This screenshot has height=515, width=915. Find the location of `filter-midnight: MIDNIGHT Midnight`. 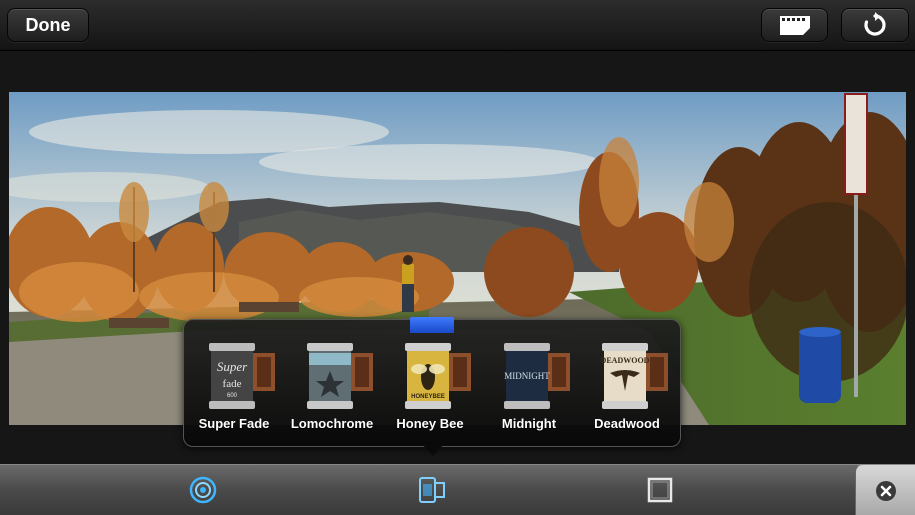

filter-midnight: MIDNIGHT Midnight is located at coordinates (529, 387).